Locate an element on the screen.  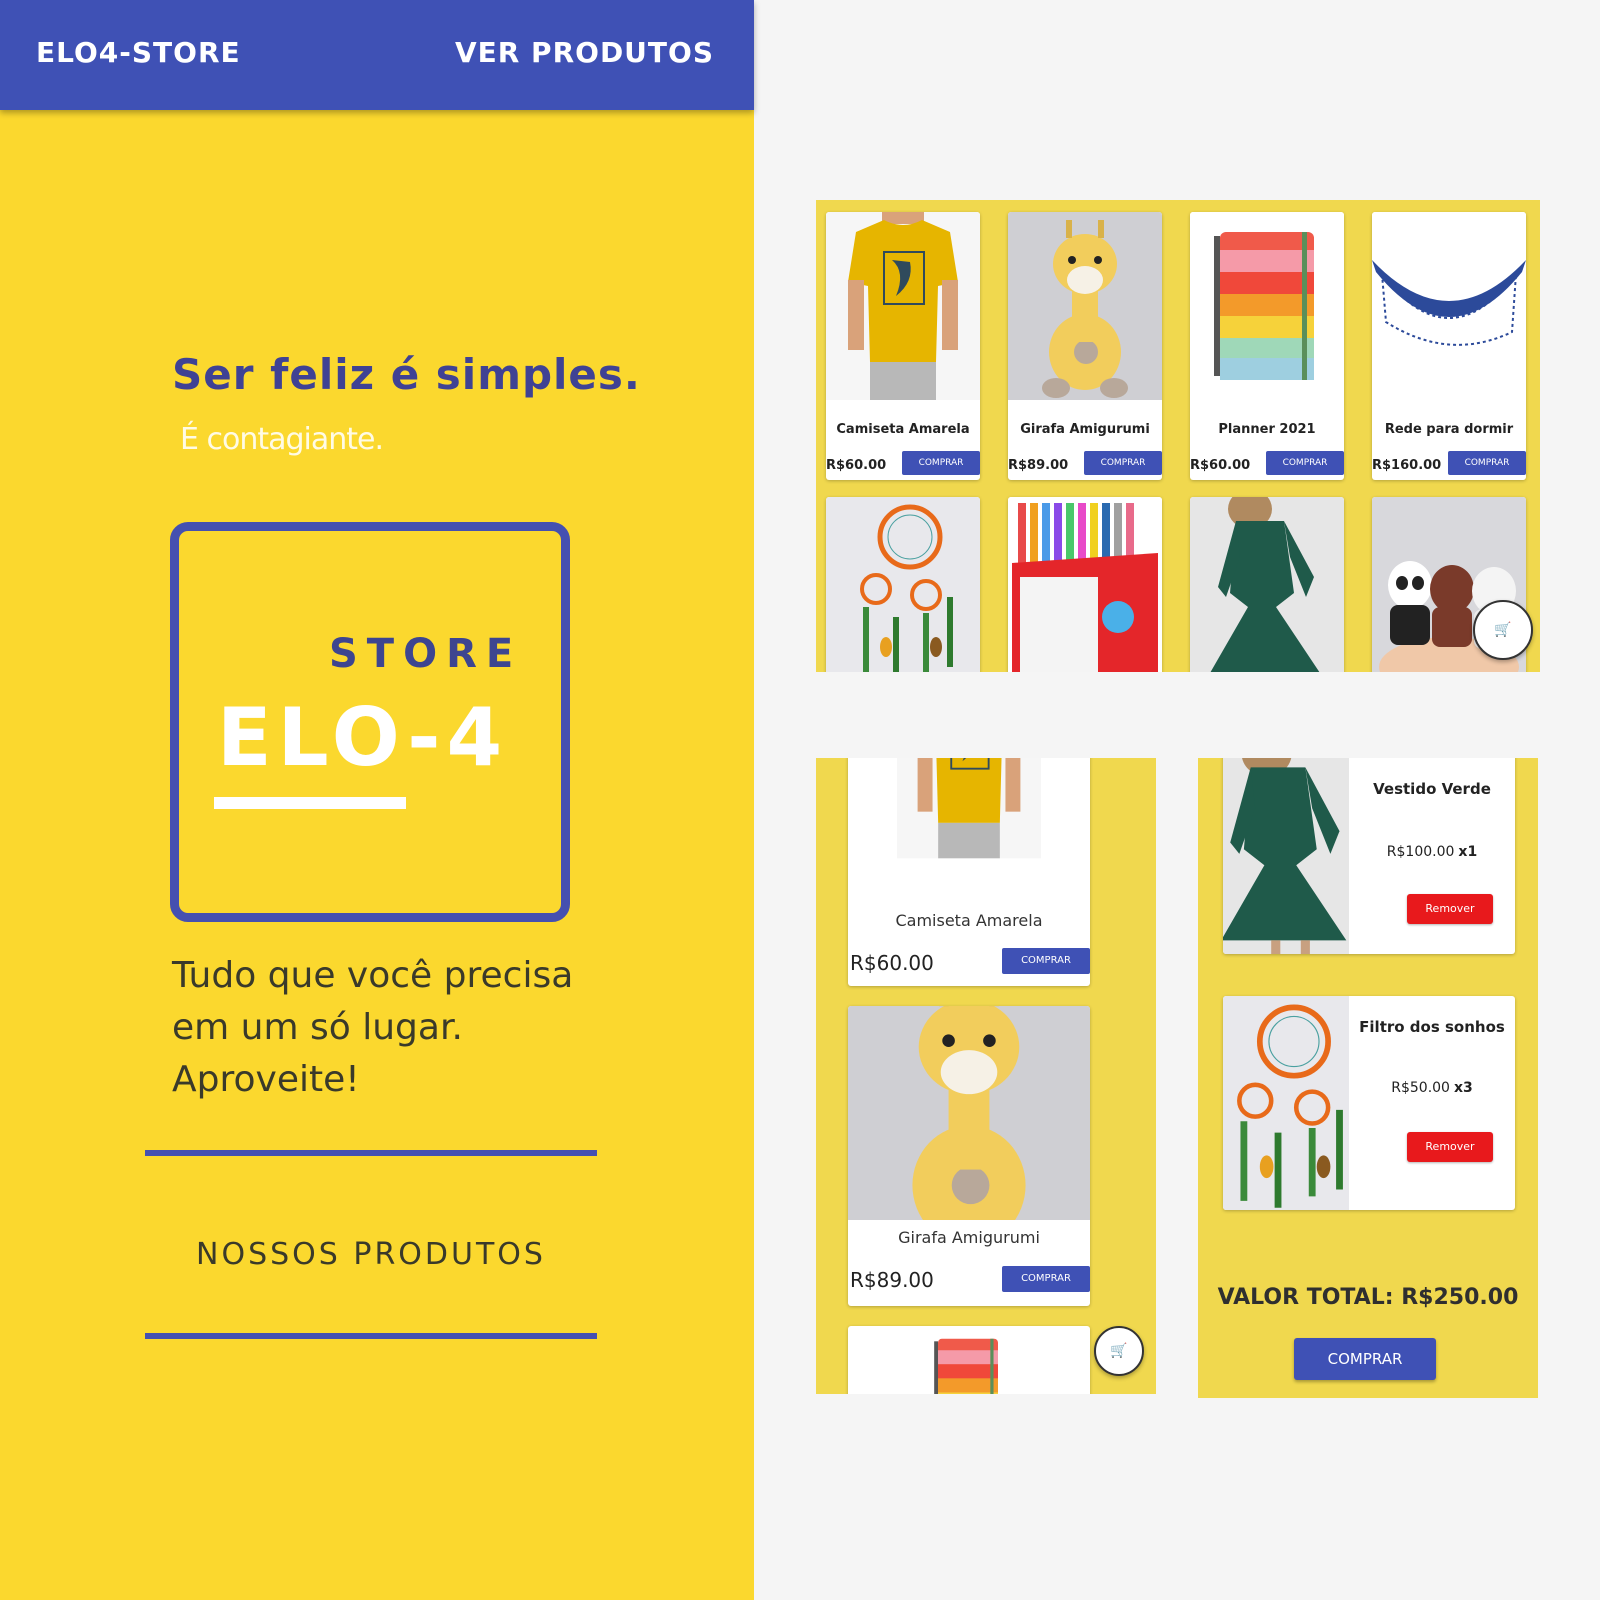
checkout-button: COMPRAR is located at coordinates (1365, 1359).